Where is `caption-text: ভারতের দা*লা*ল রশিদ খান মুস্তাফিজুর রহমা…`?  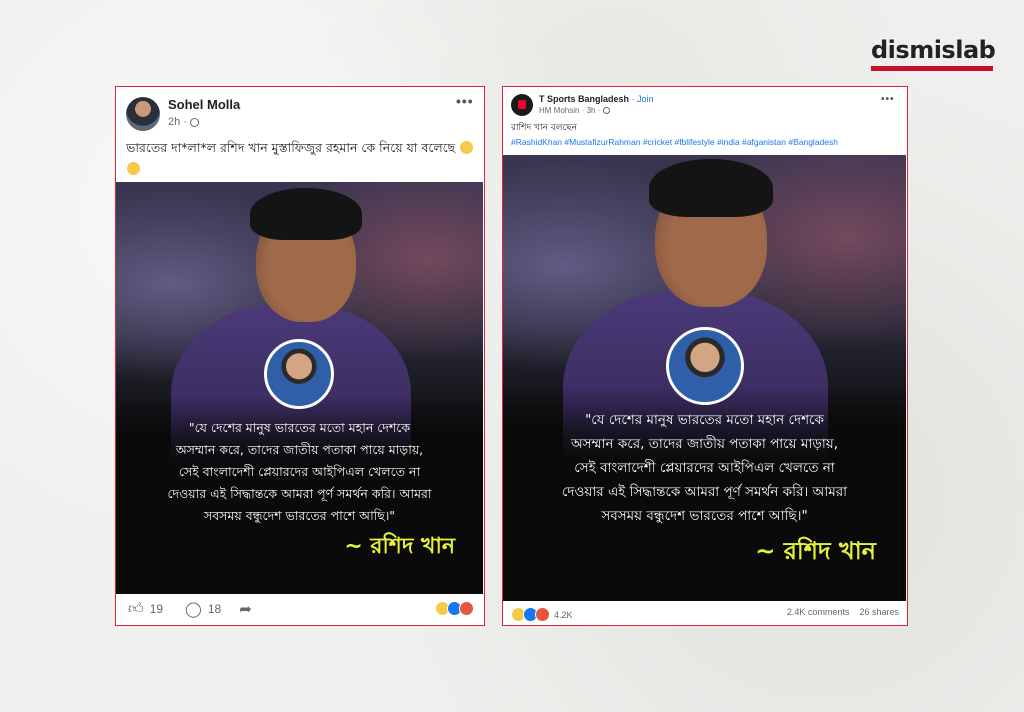 caption-text: ভারতের দা*লা*ল রশিদ খান মুস্তাফিজুর রহমা… is located at coordinates (291, 147).